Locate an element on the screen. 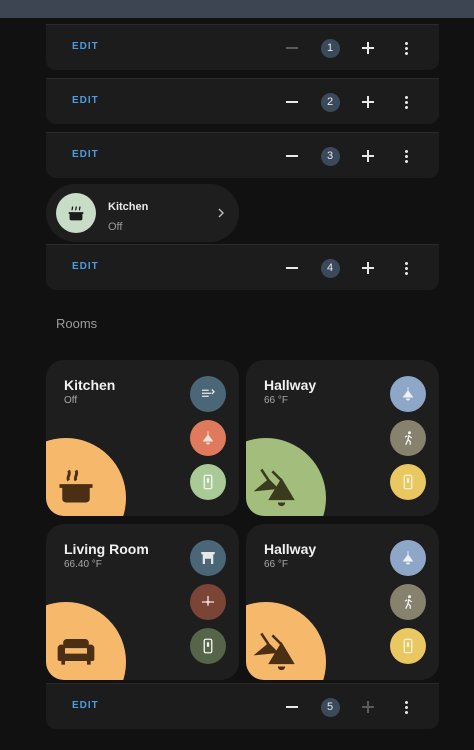 This screenshot has width=474, height=750. edit-bar: EDIT 4 is located at coordinates (242, 267).